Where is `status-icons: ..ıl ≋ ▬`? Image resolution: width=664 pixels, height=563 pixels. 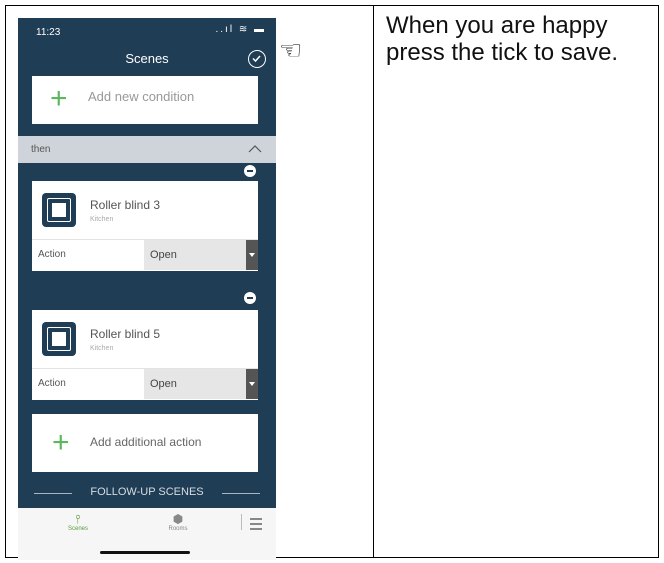
status-icons: ..ıl ≋ ▬ is located at coordinates (240, 29).